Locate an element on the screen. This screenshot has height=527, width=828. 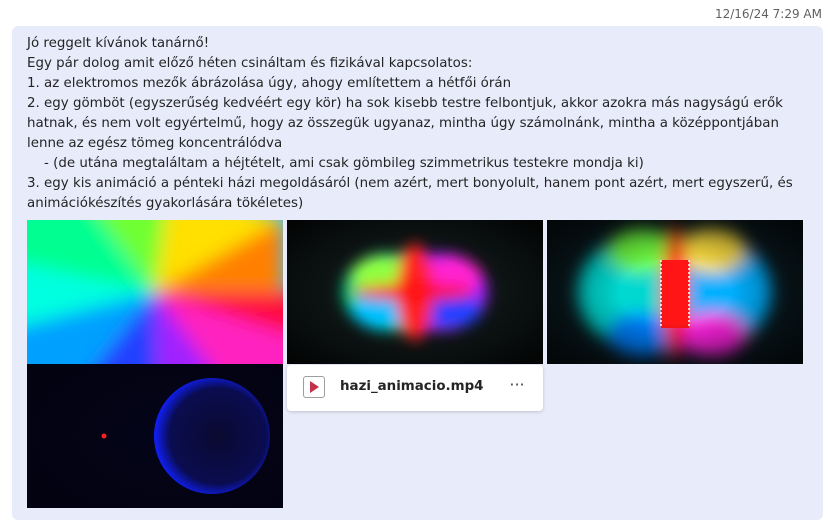
more-options-button: ··· is located at coordinates (517, 385).